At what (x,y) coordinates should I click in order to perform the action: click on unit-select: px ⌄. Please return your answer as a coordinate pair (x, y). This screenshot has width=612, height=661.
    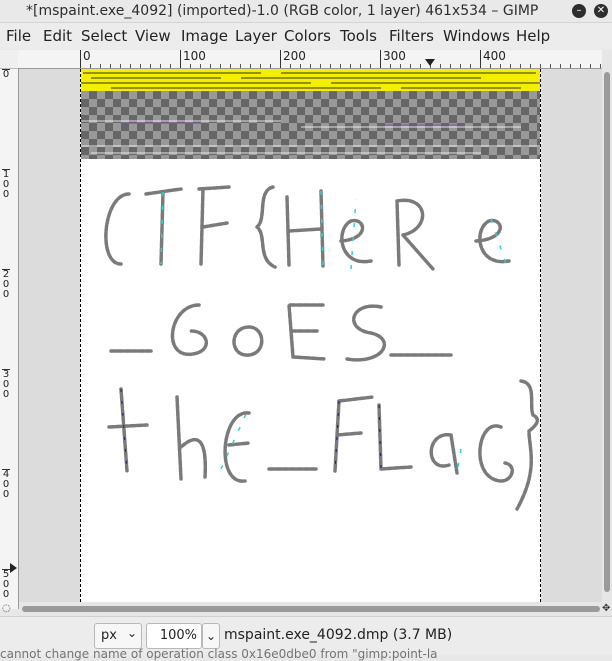
    Looking at the image, I should click on (118, 636).